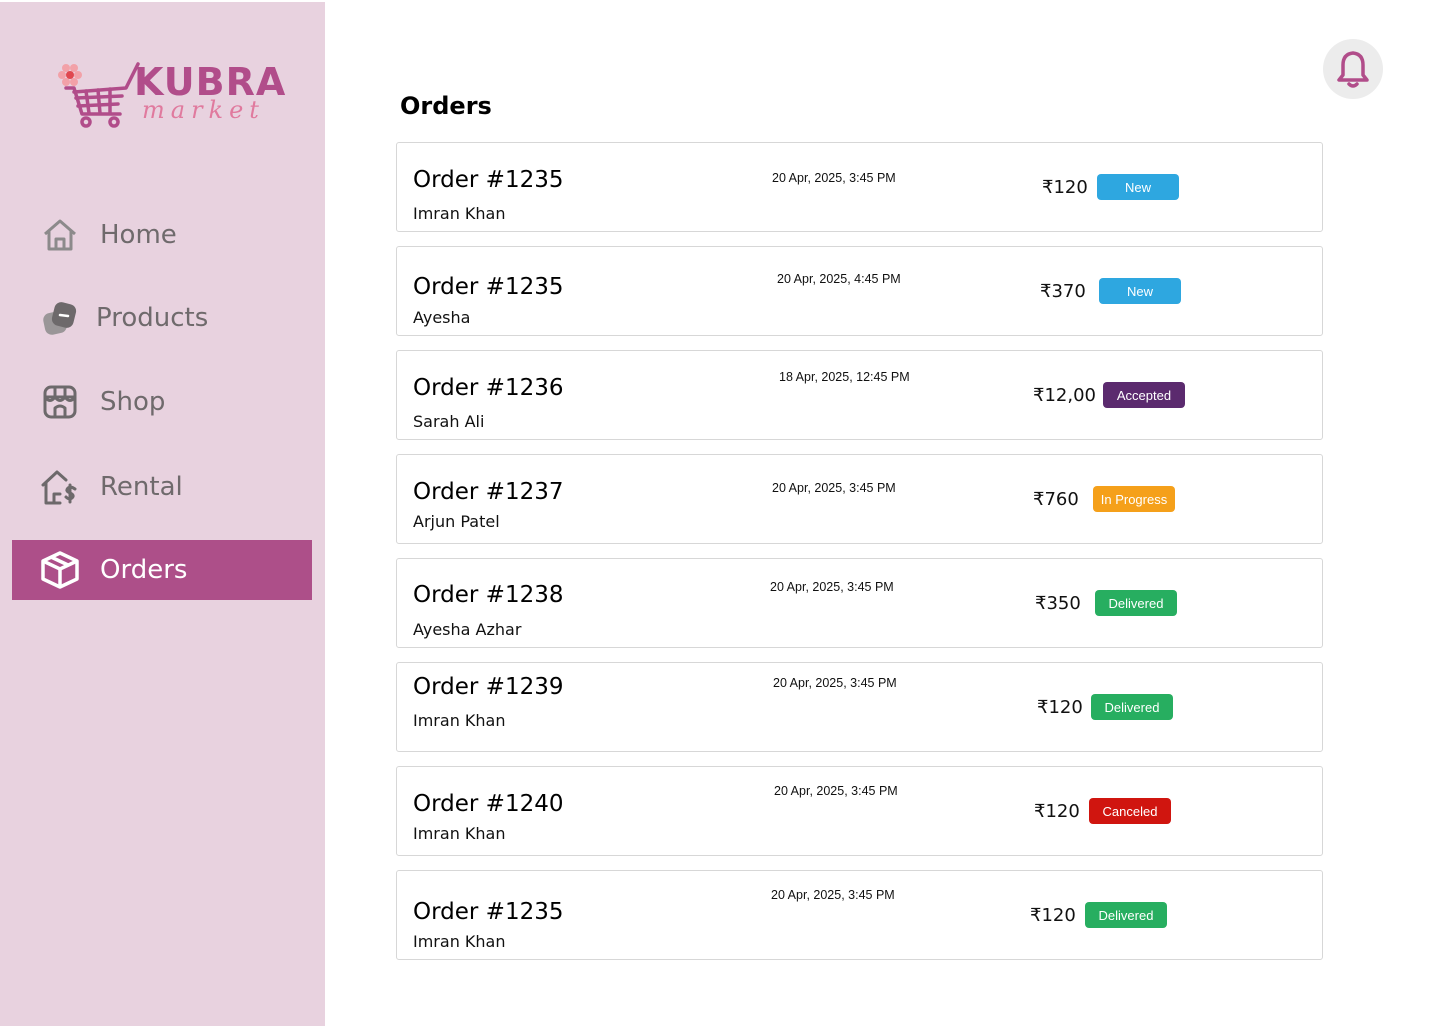 The height and width of the screenshot is (1026, 1440). What do you see at coordinates (203, 110) in the screenshot?
I see `brand-tagline: market` at bounding box center [203, 110].